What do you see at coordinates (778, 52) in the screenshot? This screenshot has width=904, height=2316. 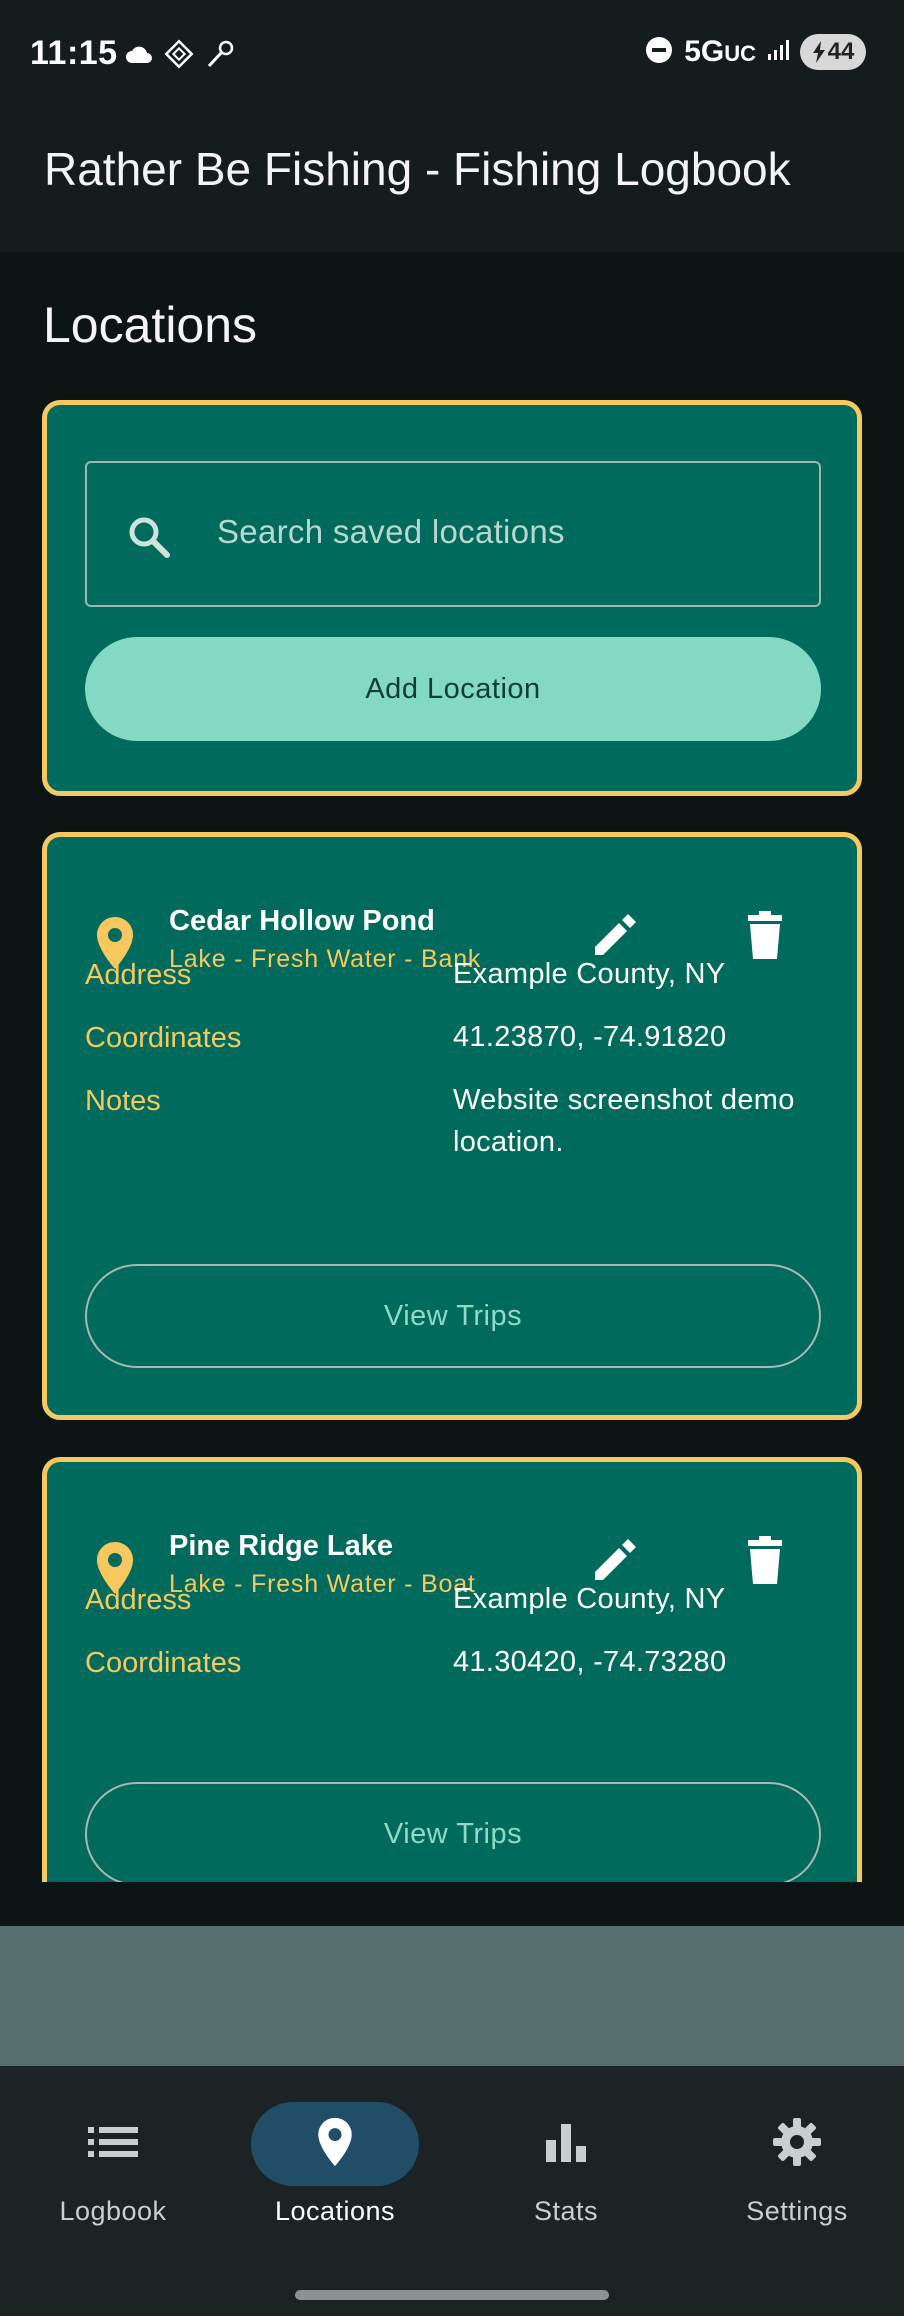 I see `signal-icon` at bounding box center [778, 52].